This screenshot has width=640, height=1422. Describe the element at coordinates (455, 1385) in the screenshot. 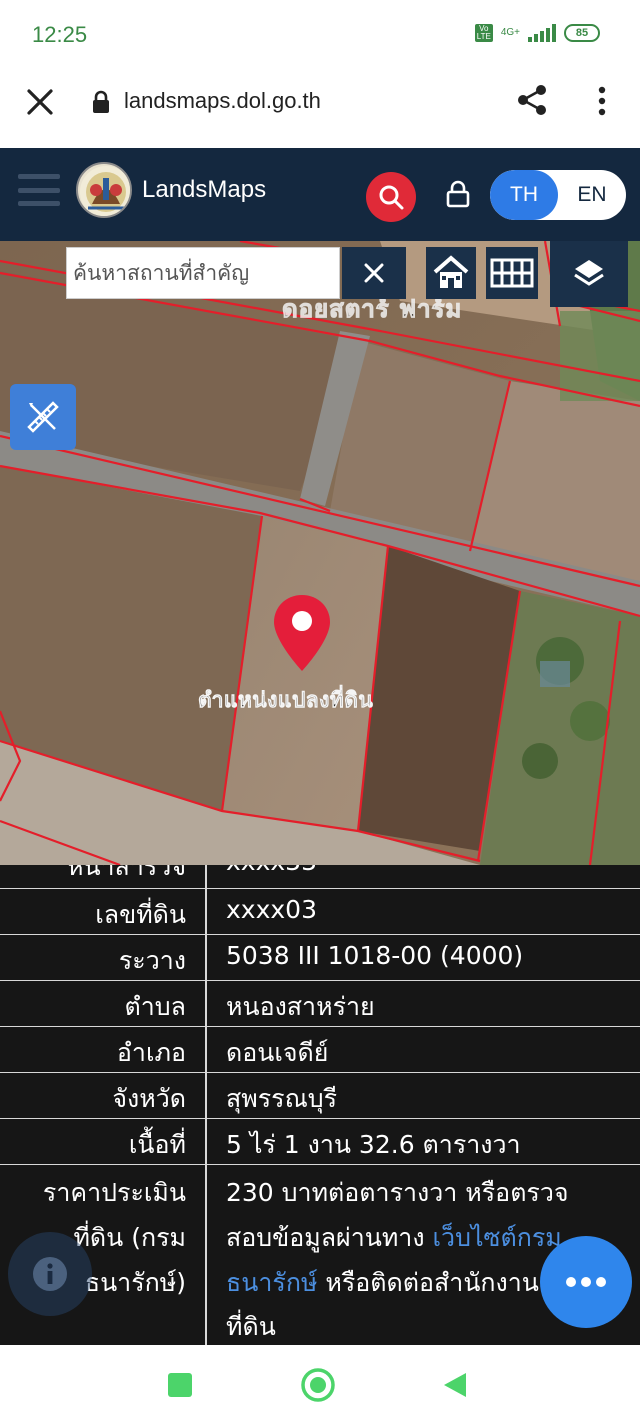

I see `back-icon` at that location.